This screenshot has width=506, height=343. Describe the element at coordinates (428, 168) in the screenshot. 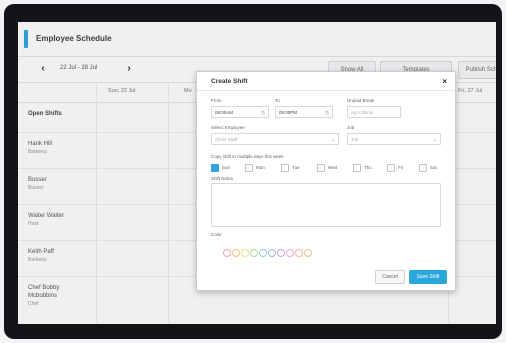

I see `day-checkbox-sat: Sat` at that location.